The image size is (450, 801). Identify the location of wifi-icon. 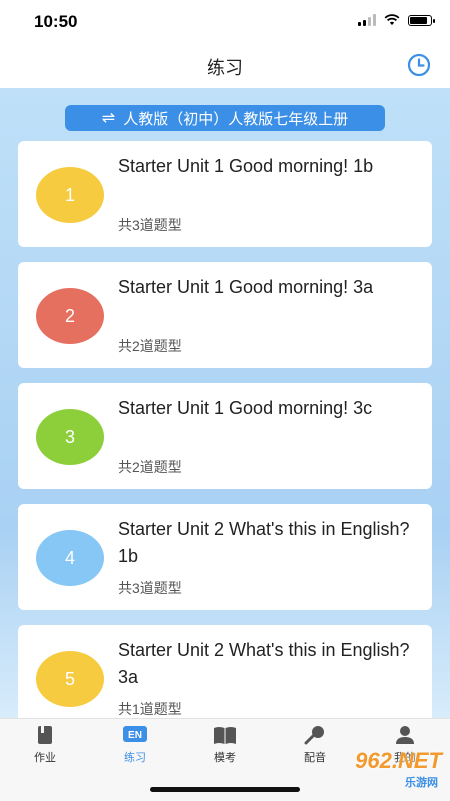
(392, 19).